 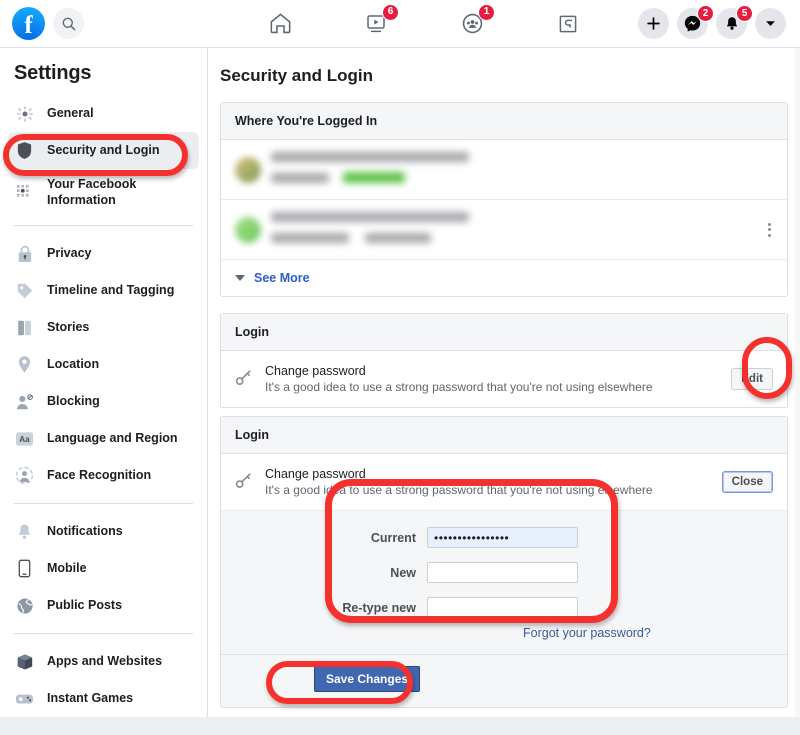 What do you see at coordinates (797, 382) in the screenshot?
I see `page-scrollbar` at bounding box center [797, 382].